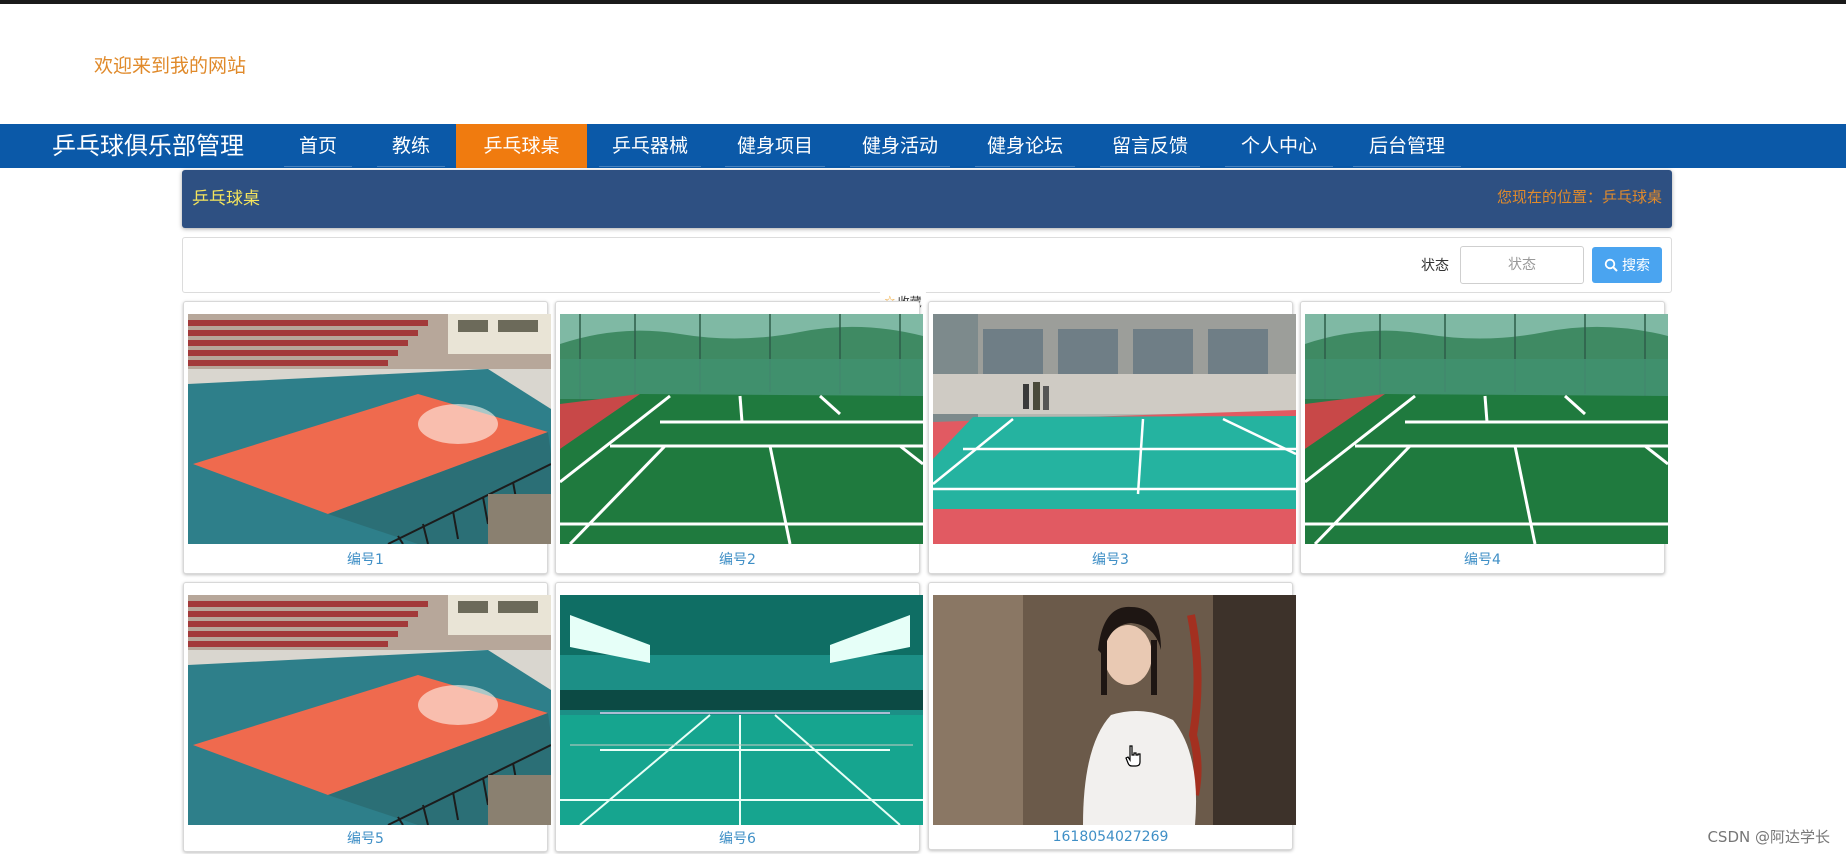  I want to click on status-input, so click(1522, 265).